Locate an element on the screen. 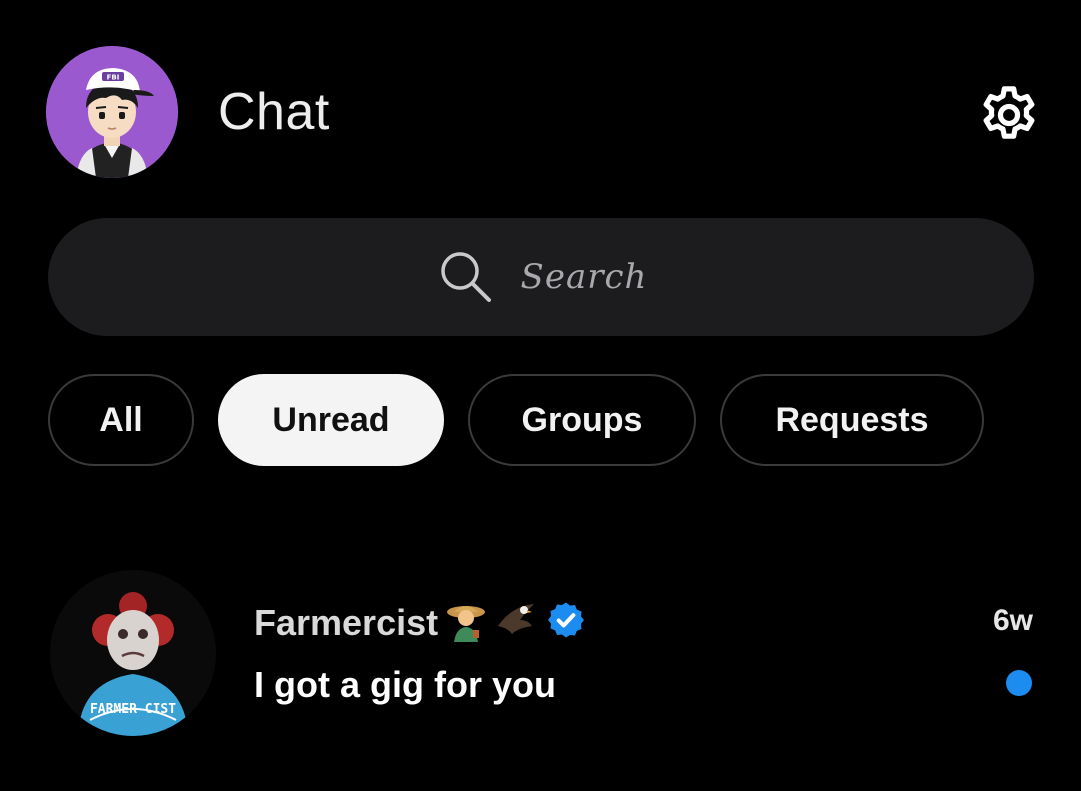 This screenshot has width=1081, height=791. conversation-name-line: Farmercist is located at coordinates (420, 622).